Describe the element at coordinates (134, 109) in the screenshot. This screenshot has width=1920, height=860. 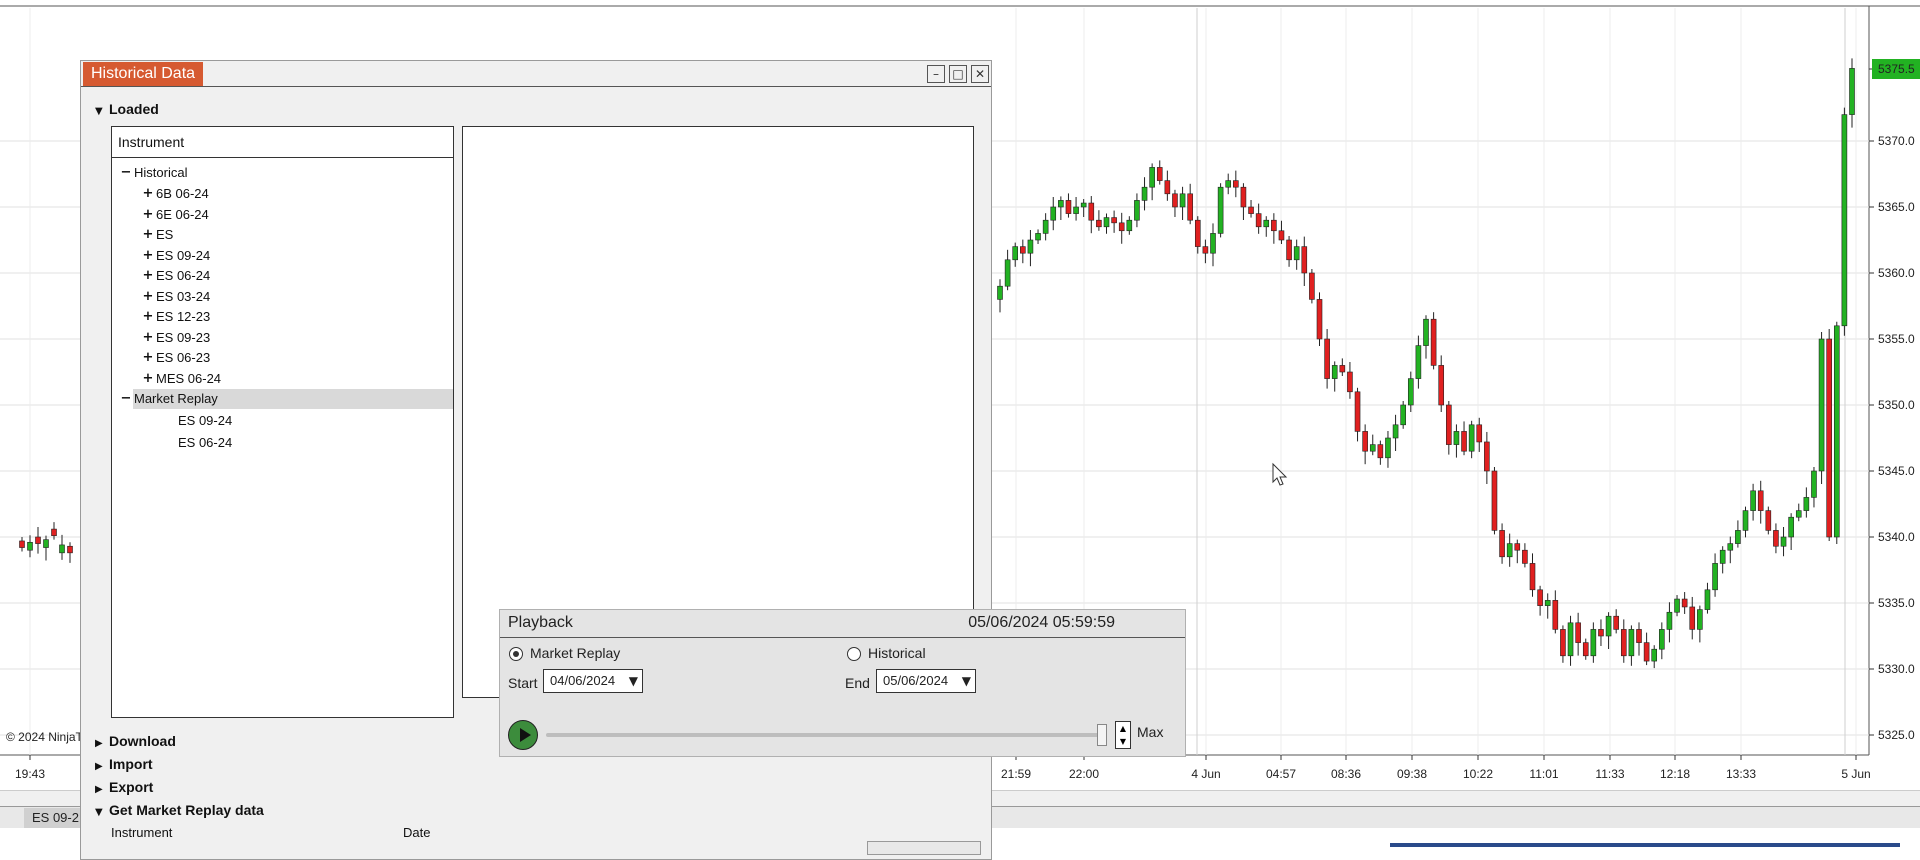
I see `section-loaded-label: Loaded` at that location.